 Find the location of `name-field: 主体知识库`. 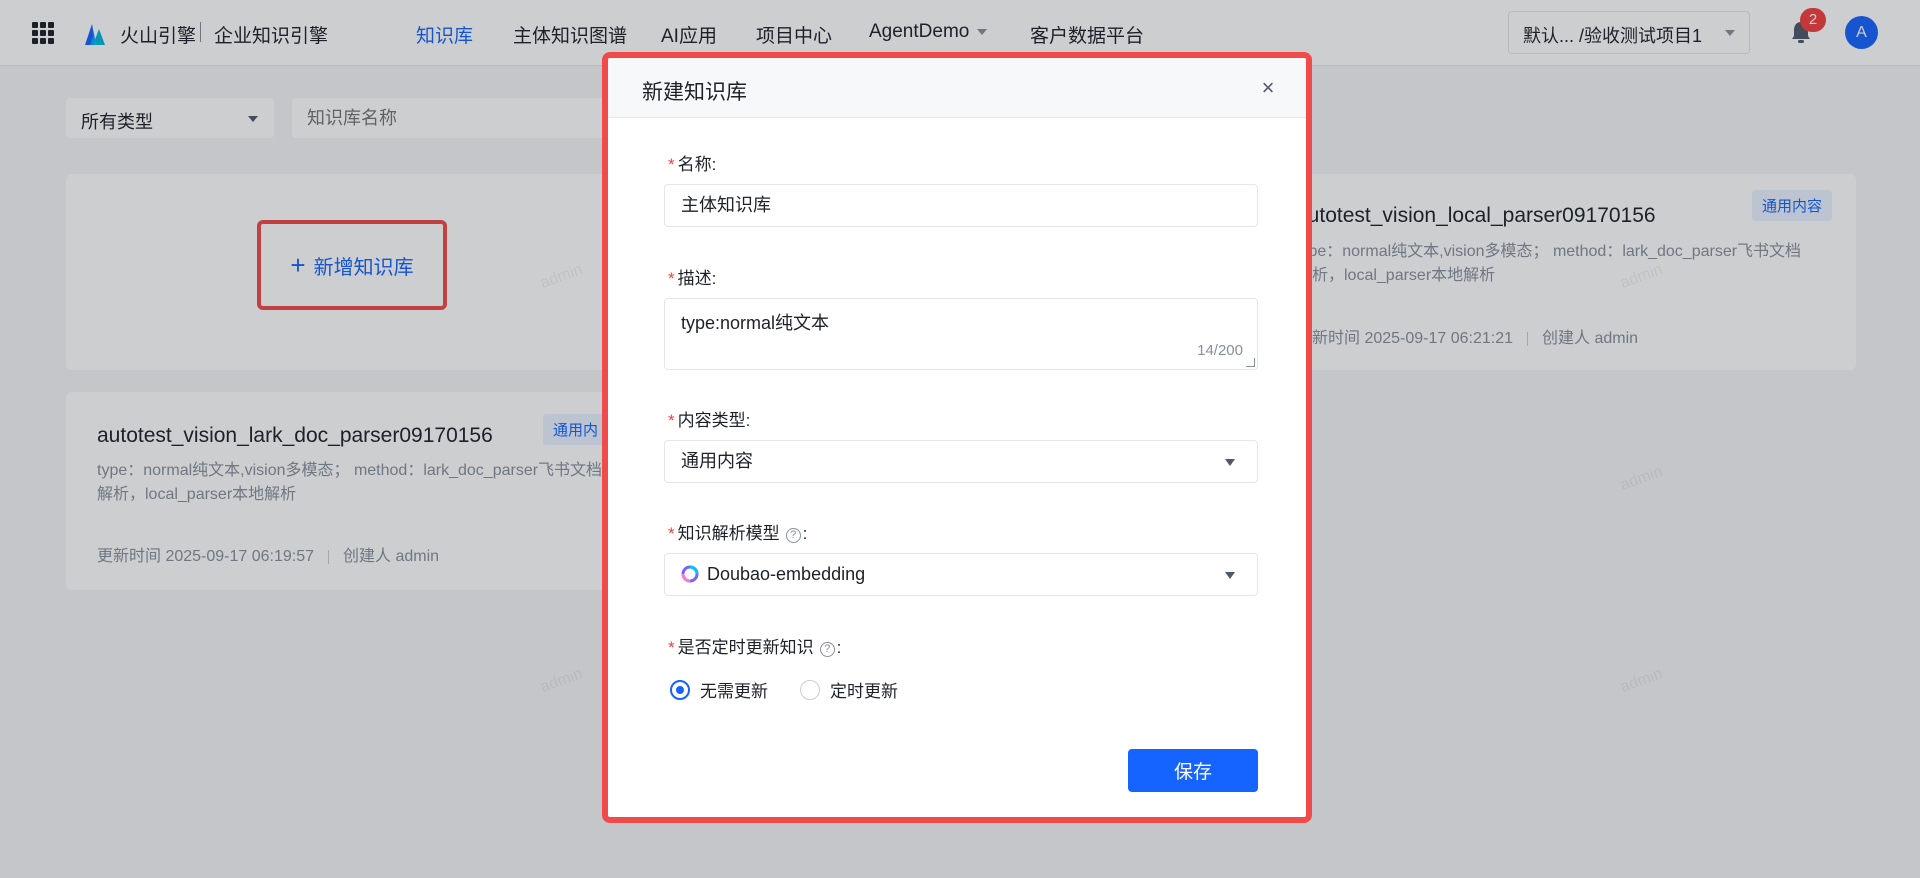

name-field: 主体知识库 is located at coordinates (961, 205).